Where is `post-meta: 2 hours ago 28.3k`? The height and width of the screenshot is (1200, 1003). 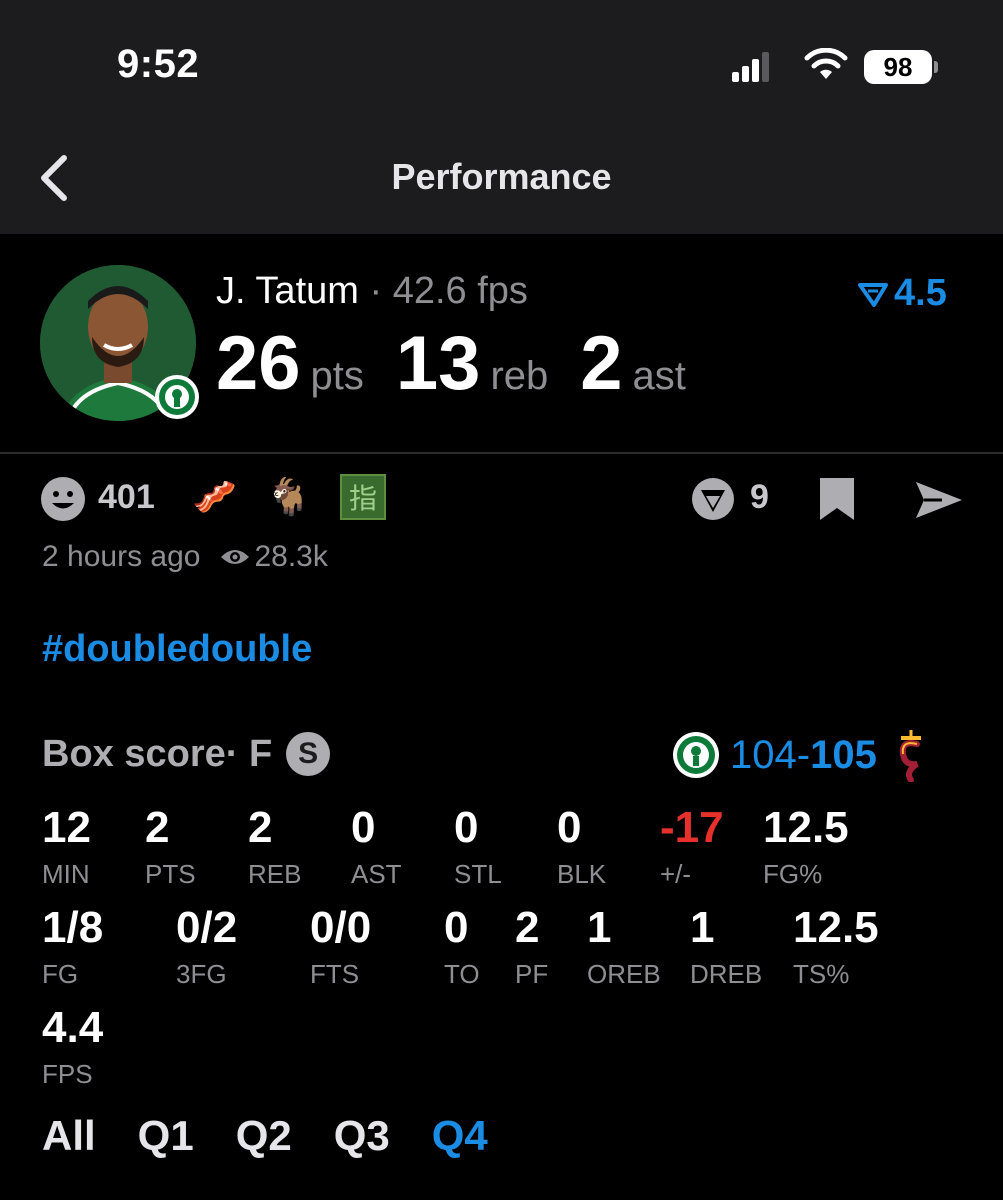 post-meta: 2 hours ago 28.3k is located at coordinates (185, 557).